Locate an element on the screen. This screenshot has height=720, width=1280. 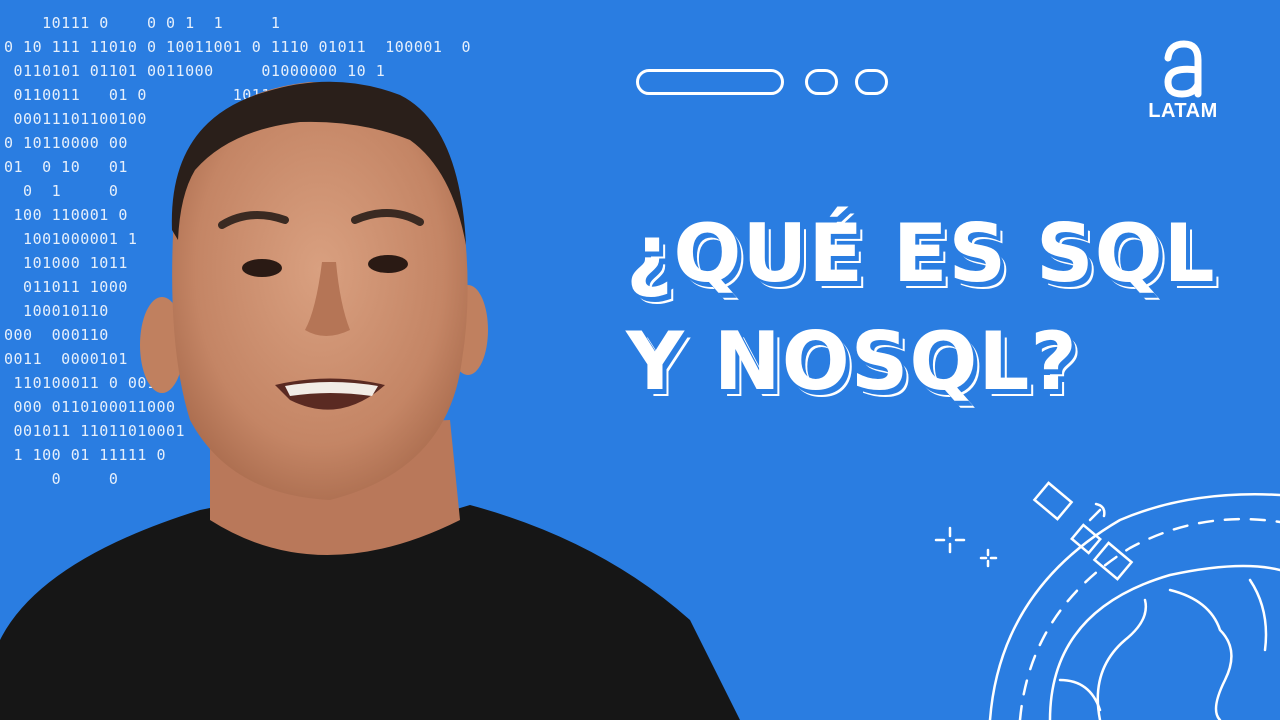
headline-line-1: ¿QUÉ ES SQL is located at coordinates (921, 253).